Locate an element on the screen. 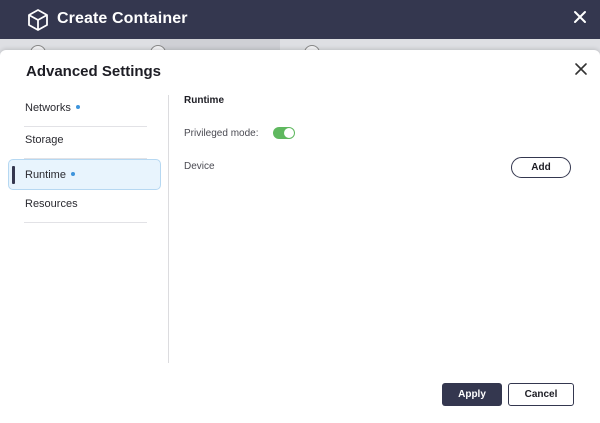  sidebar-item-runtime: Runtime is located at coordinates (84, 174).